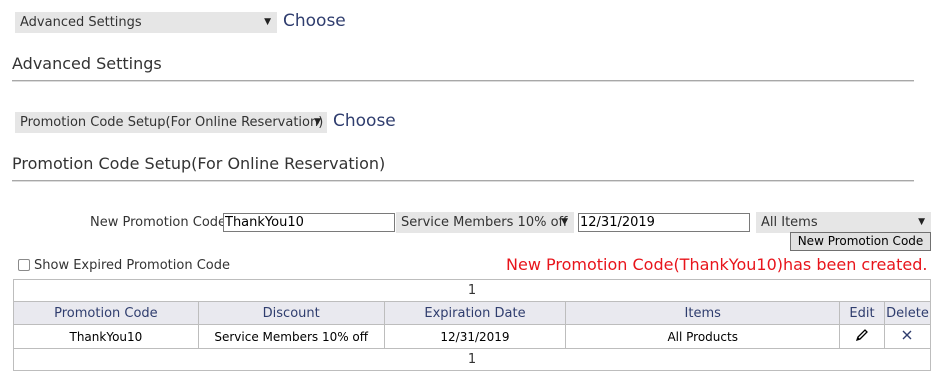 This screenshot has width=944, height=389. What do you see at coordinates (291, 313) in the screenshot?
I see `header-discount: Discount` at bounding box center [291, 313].